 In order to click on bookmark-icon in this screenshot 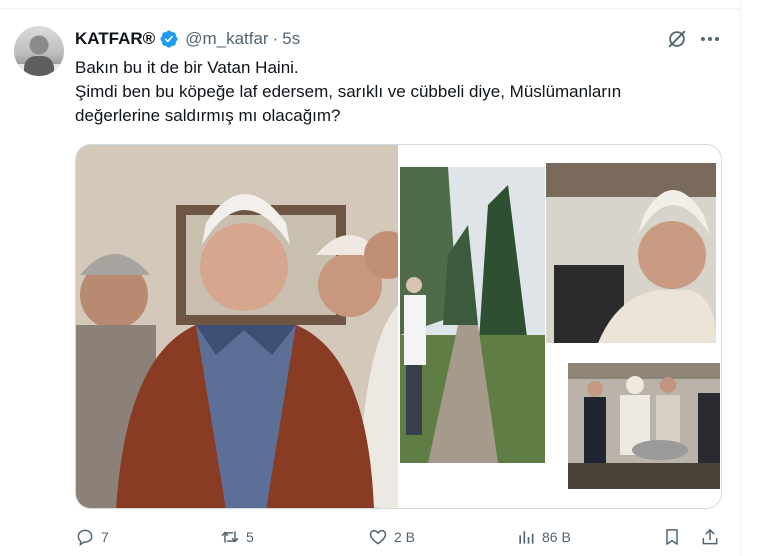, I will do `click(672, 537)`.